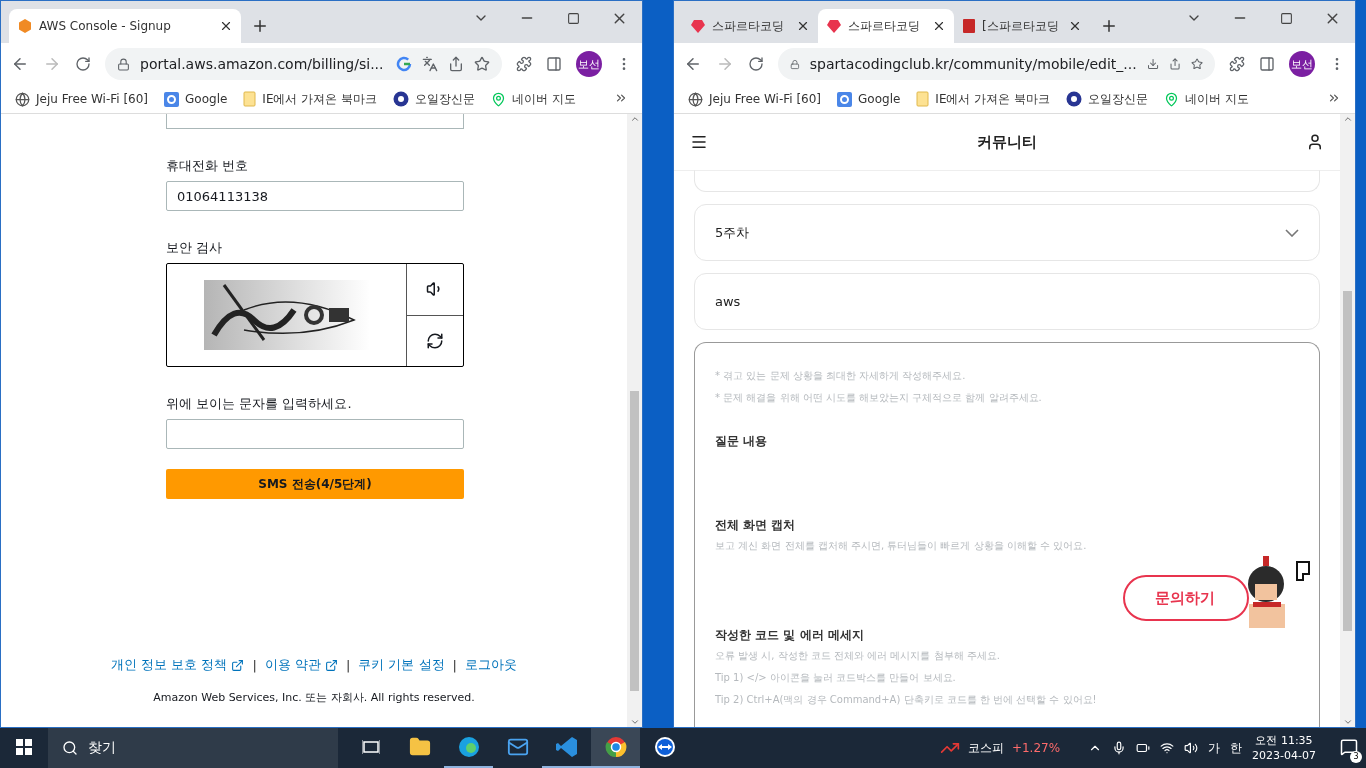  What do you see at coordinates (24, 747) in the screenshot?
I see `windows-icon` at bounding box center [24, 747].